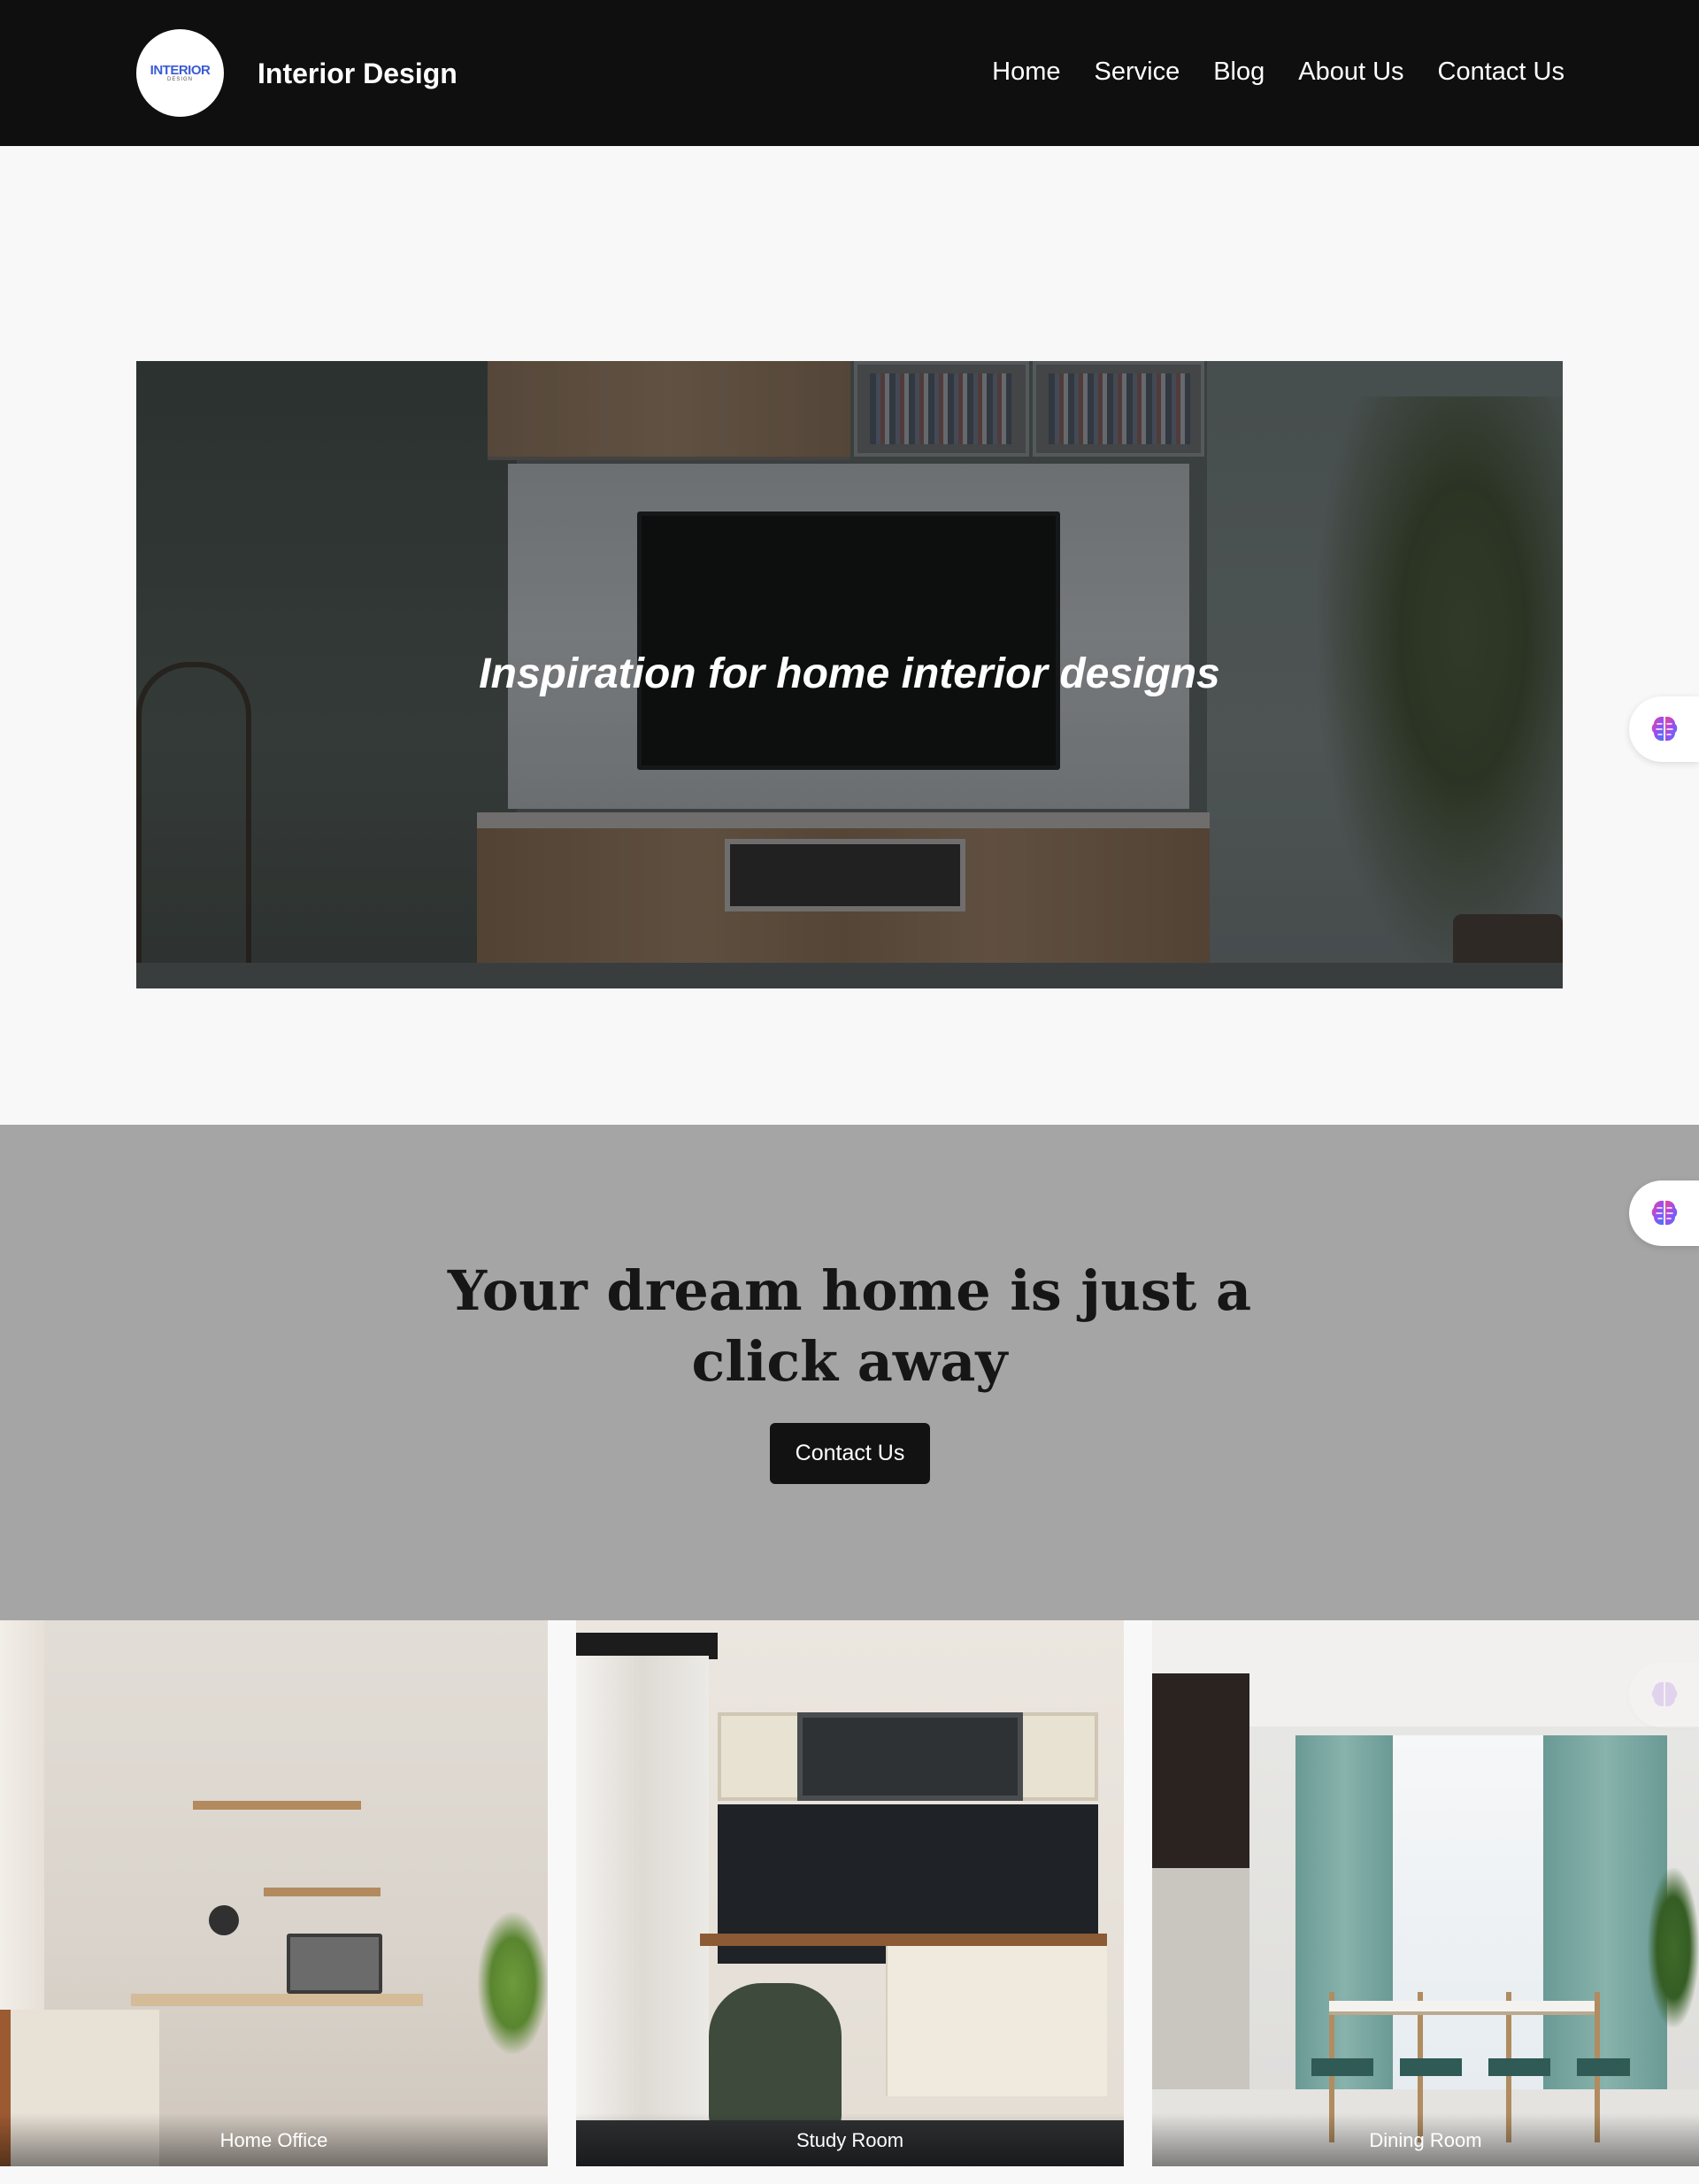 The width and height of the screenshot is (1699, 2184). What do you see at coordinates (277, 2000) in the screenshot?
I see `desk` at bounding box center [277, 2000].